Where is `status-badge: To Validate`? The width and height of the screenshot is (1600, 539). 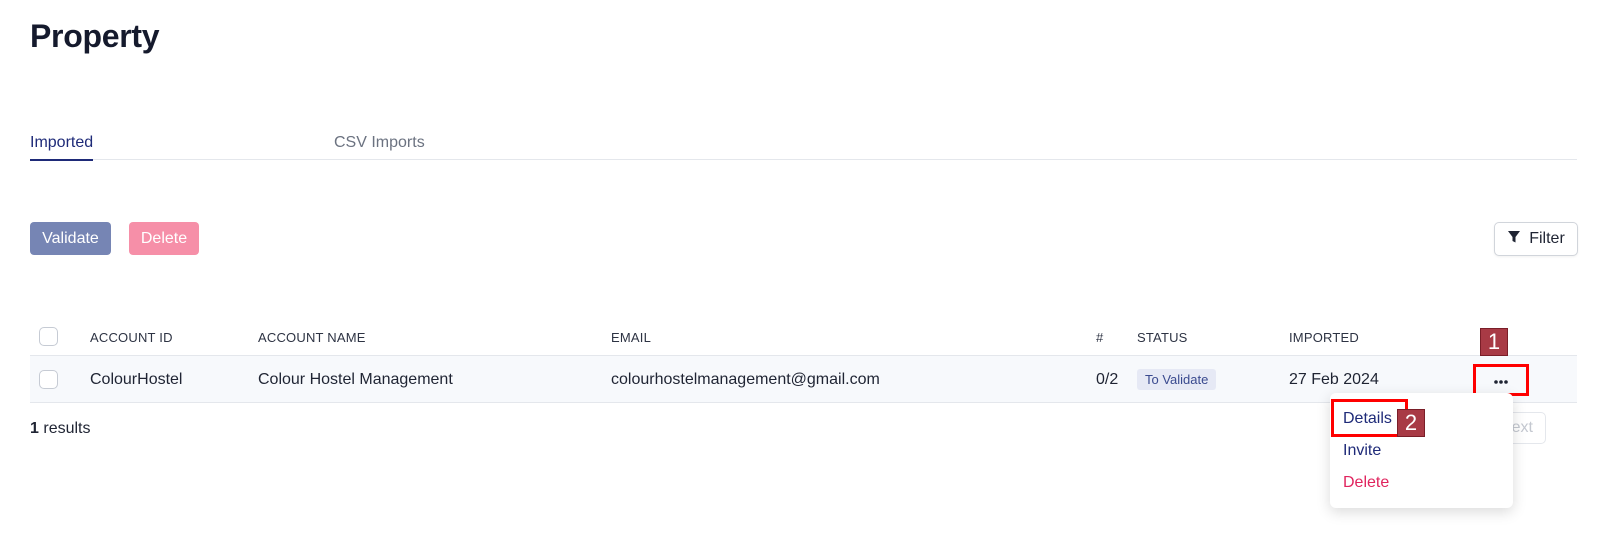
status-badge: To Validate is located at coordinates (1177, 379).